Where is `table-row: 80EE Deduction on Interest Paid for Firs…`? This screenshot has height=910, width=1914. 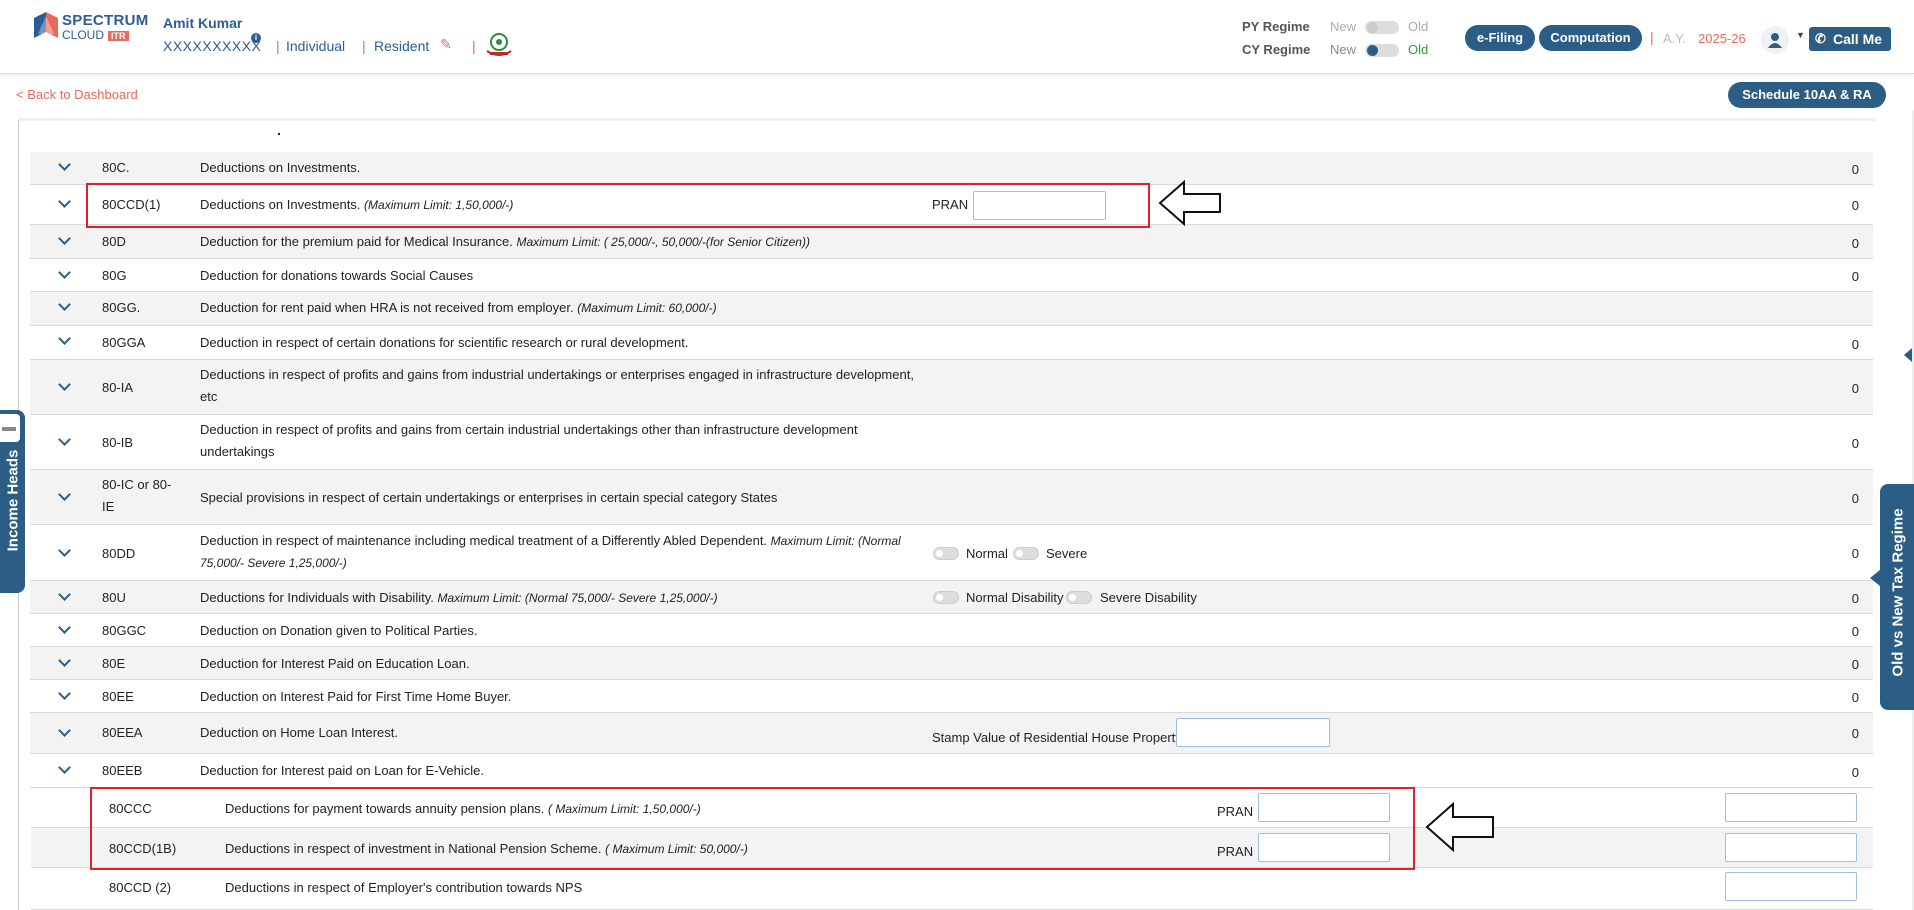 table-row: 80EE Deduction on Interest Paid for Firs… is located at coordinates (951, 696).